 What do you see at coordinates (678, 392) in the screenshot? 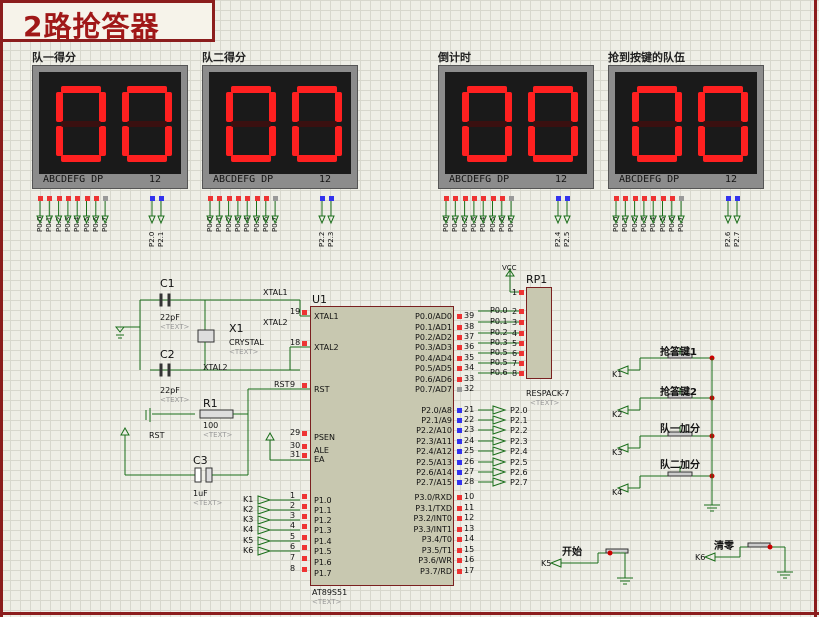
I see `button-label-2: 抢答键2` at bounding box center [678, 392].